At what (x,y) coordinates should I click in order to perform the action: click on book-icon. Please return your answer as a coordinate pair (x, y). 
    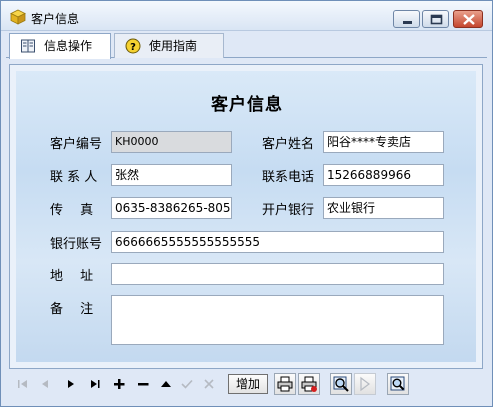
    Looking at the image, I should click on (28, 46).